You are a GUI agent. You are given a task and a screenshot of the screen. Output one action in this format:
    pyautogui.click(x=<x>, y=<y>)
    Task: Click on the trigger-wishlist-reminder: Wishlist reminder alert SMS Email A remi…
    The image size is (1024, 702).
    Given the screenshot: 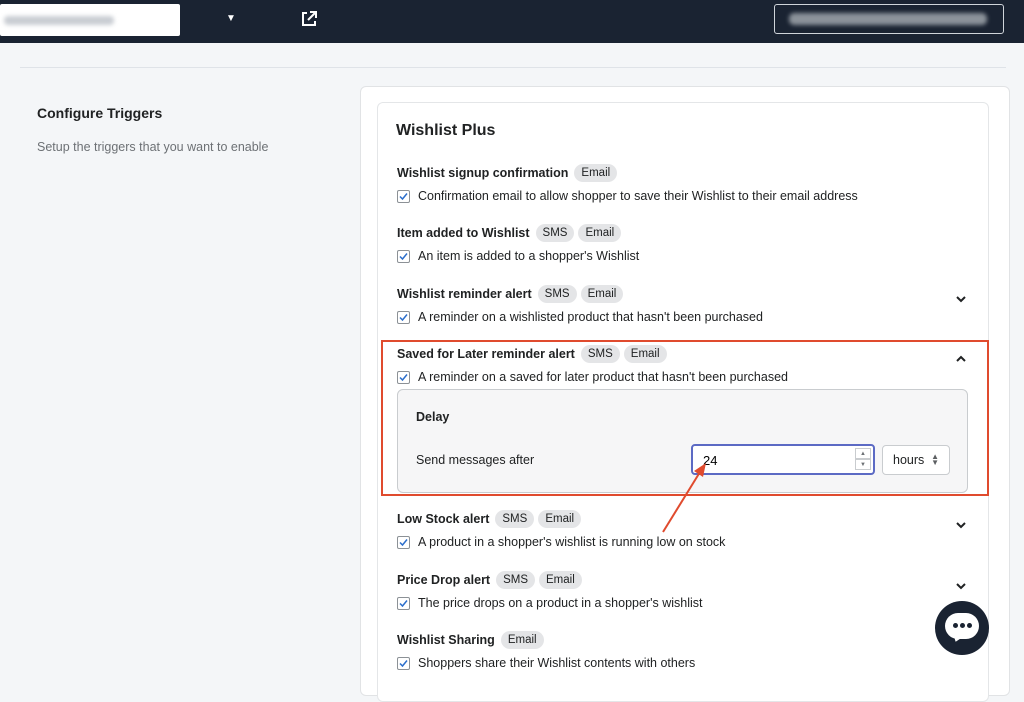 What is the action you would take?
    pyautogui.click(x=687, y=305)
    